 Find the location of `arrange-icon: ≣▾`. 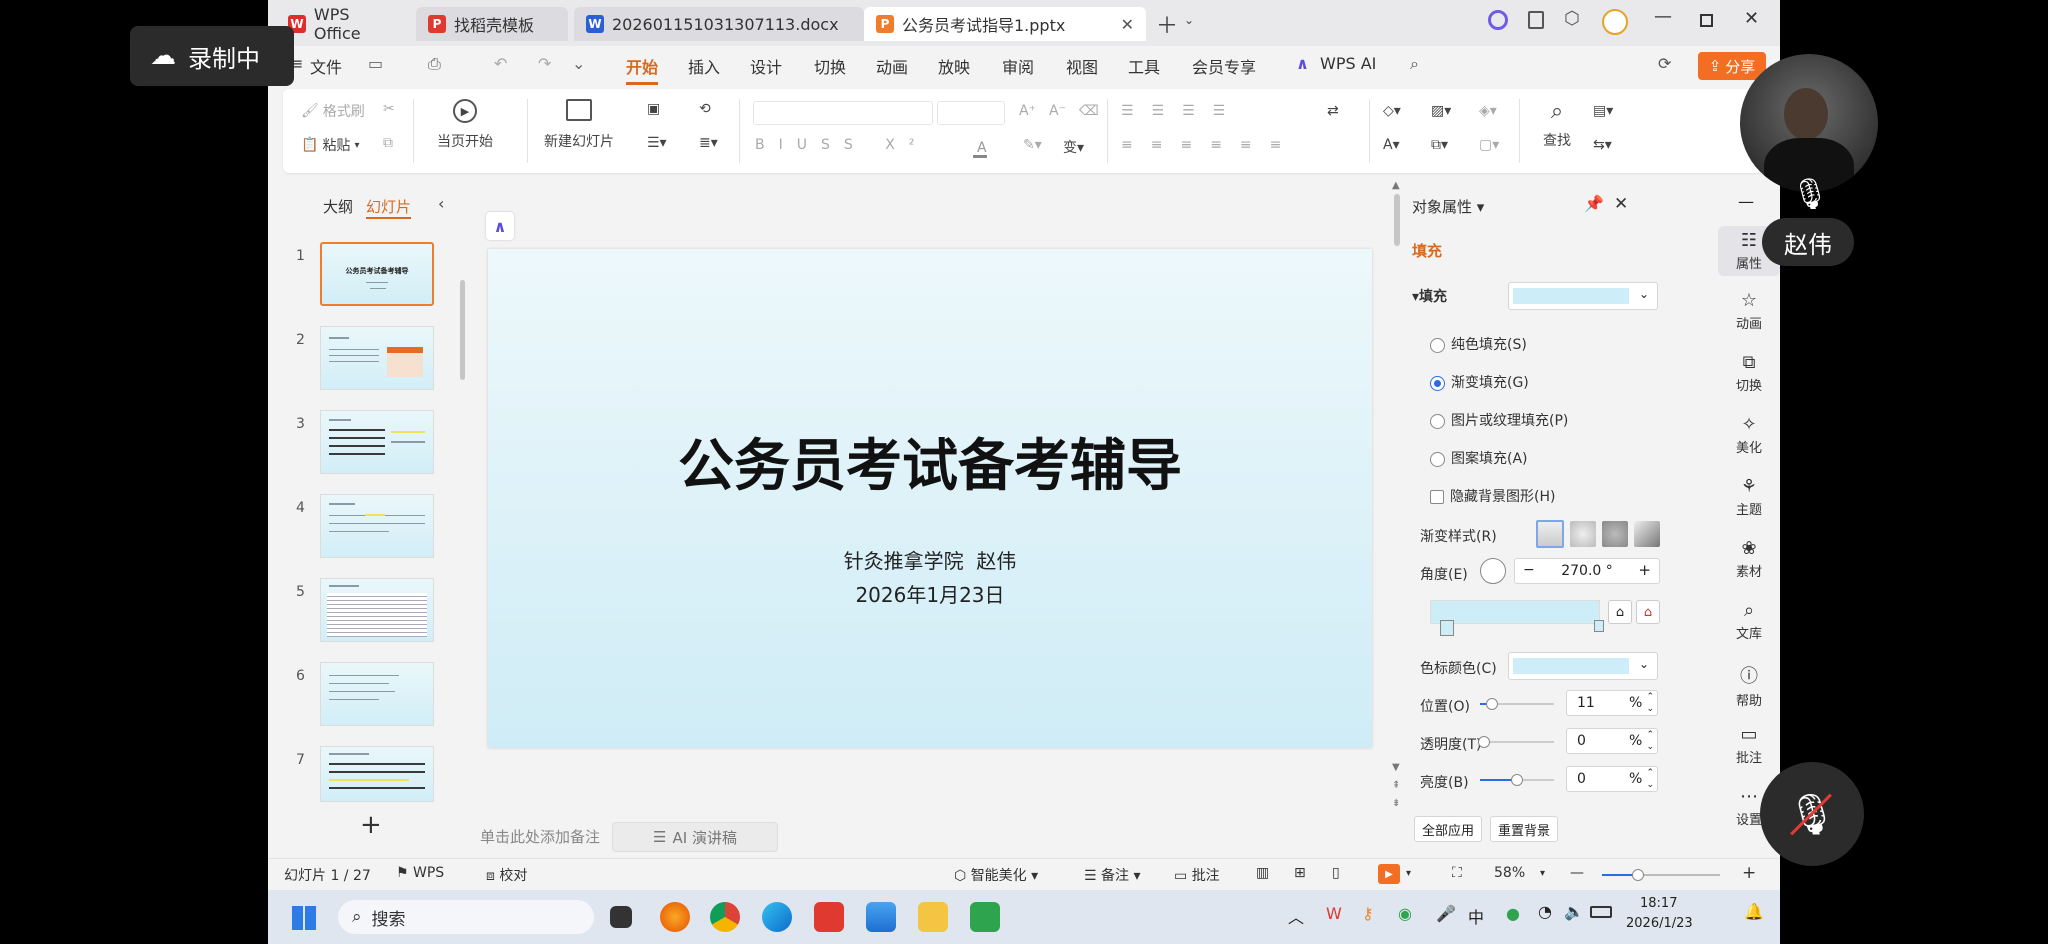

arrange-icon: ≣▾ is located at coordinates (708, 143).